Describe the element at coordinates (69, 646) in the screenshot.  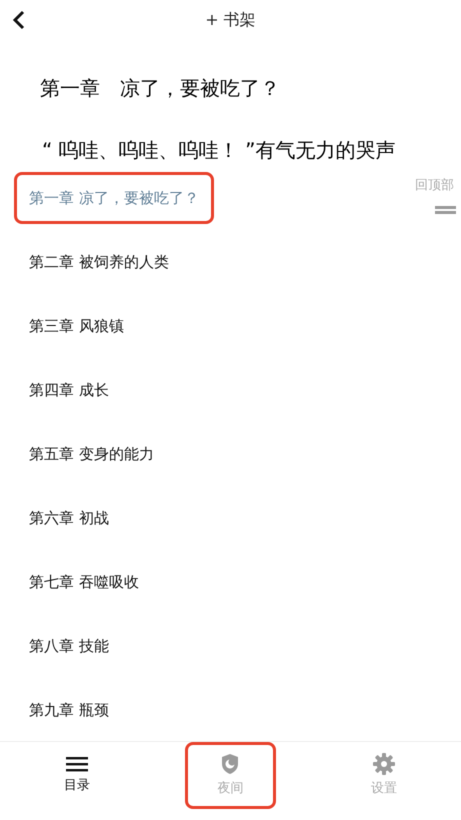
I see `chapter-item: 第八章 技能` at that location.